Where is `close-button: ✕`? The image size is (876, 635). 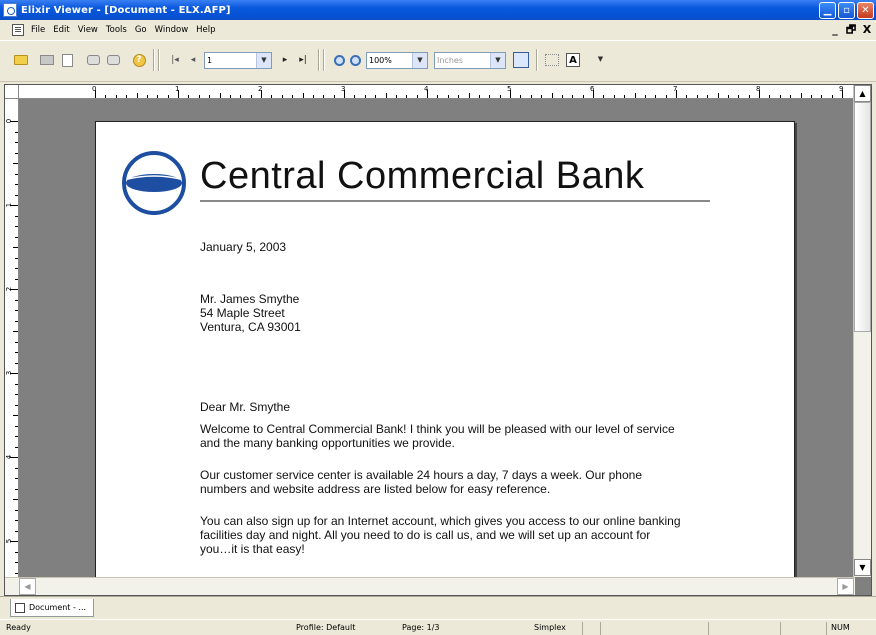 close-button: ✕ is located at coordinates (865, 10).